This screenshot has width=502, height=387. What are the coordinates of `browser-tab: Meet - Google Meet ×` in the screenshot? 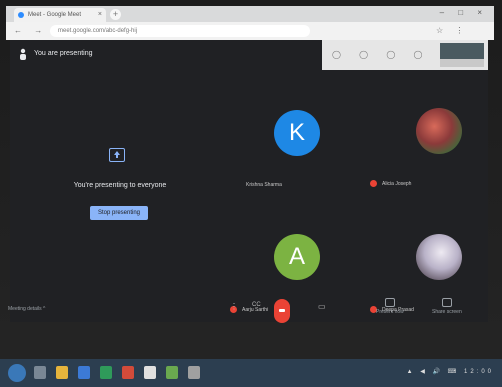 It's located at (60, 15).